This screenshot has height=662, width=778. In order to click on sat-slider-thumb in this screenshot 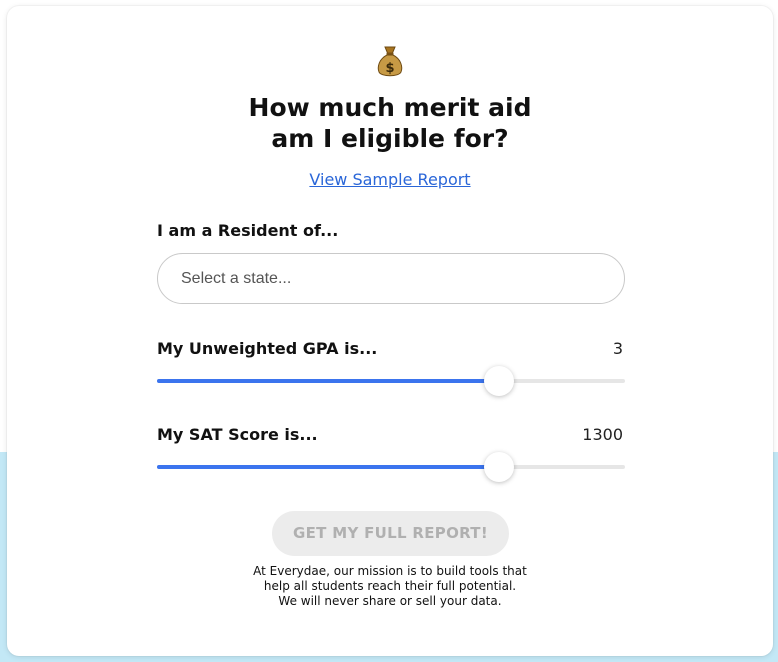, I will do `click(498, 467)`.